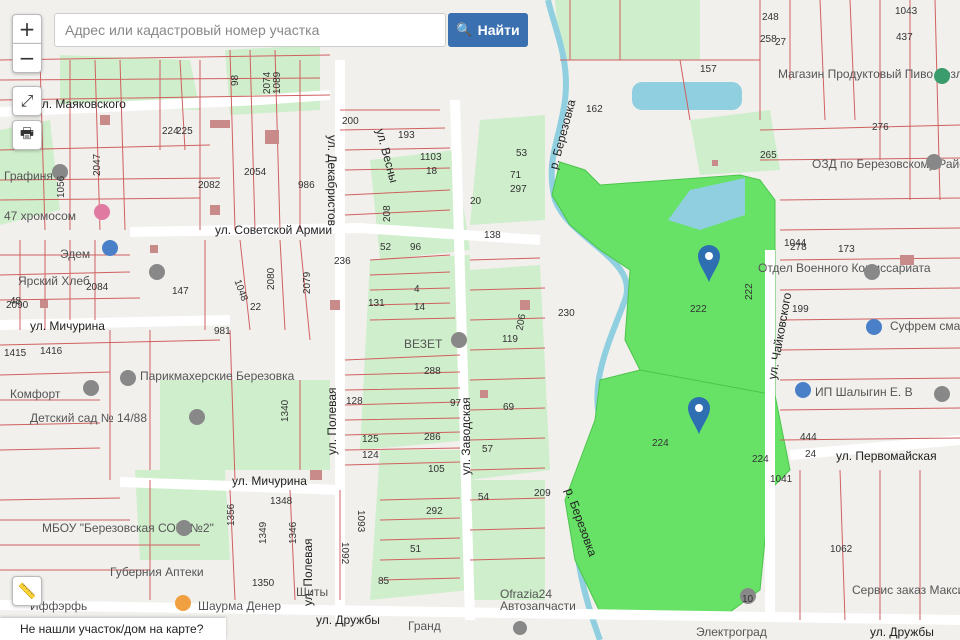  What do you see at coordinates (81, 104) in the screenshot?
I see `street-label: ул. Маяковского` at bounding box center [81, 104].